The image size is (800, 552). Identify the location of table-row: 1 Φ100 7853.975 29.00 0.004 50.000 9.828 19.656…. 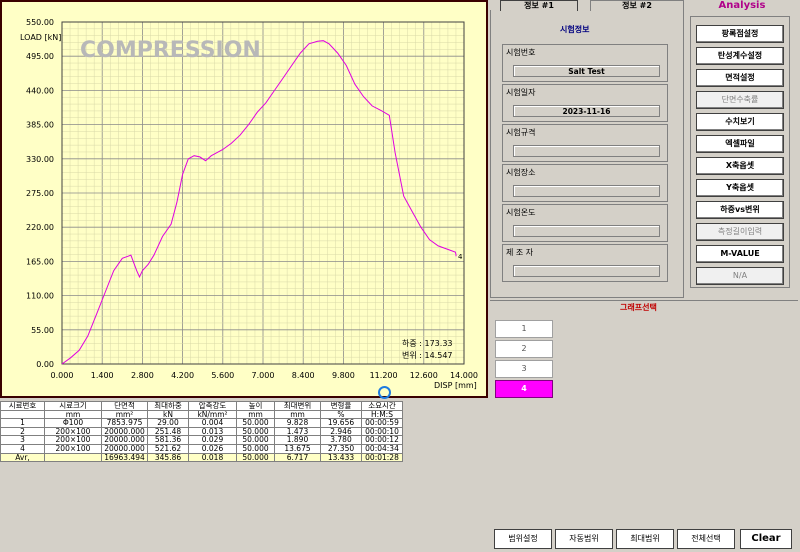
(201, 423).